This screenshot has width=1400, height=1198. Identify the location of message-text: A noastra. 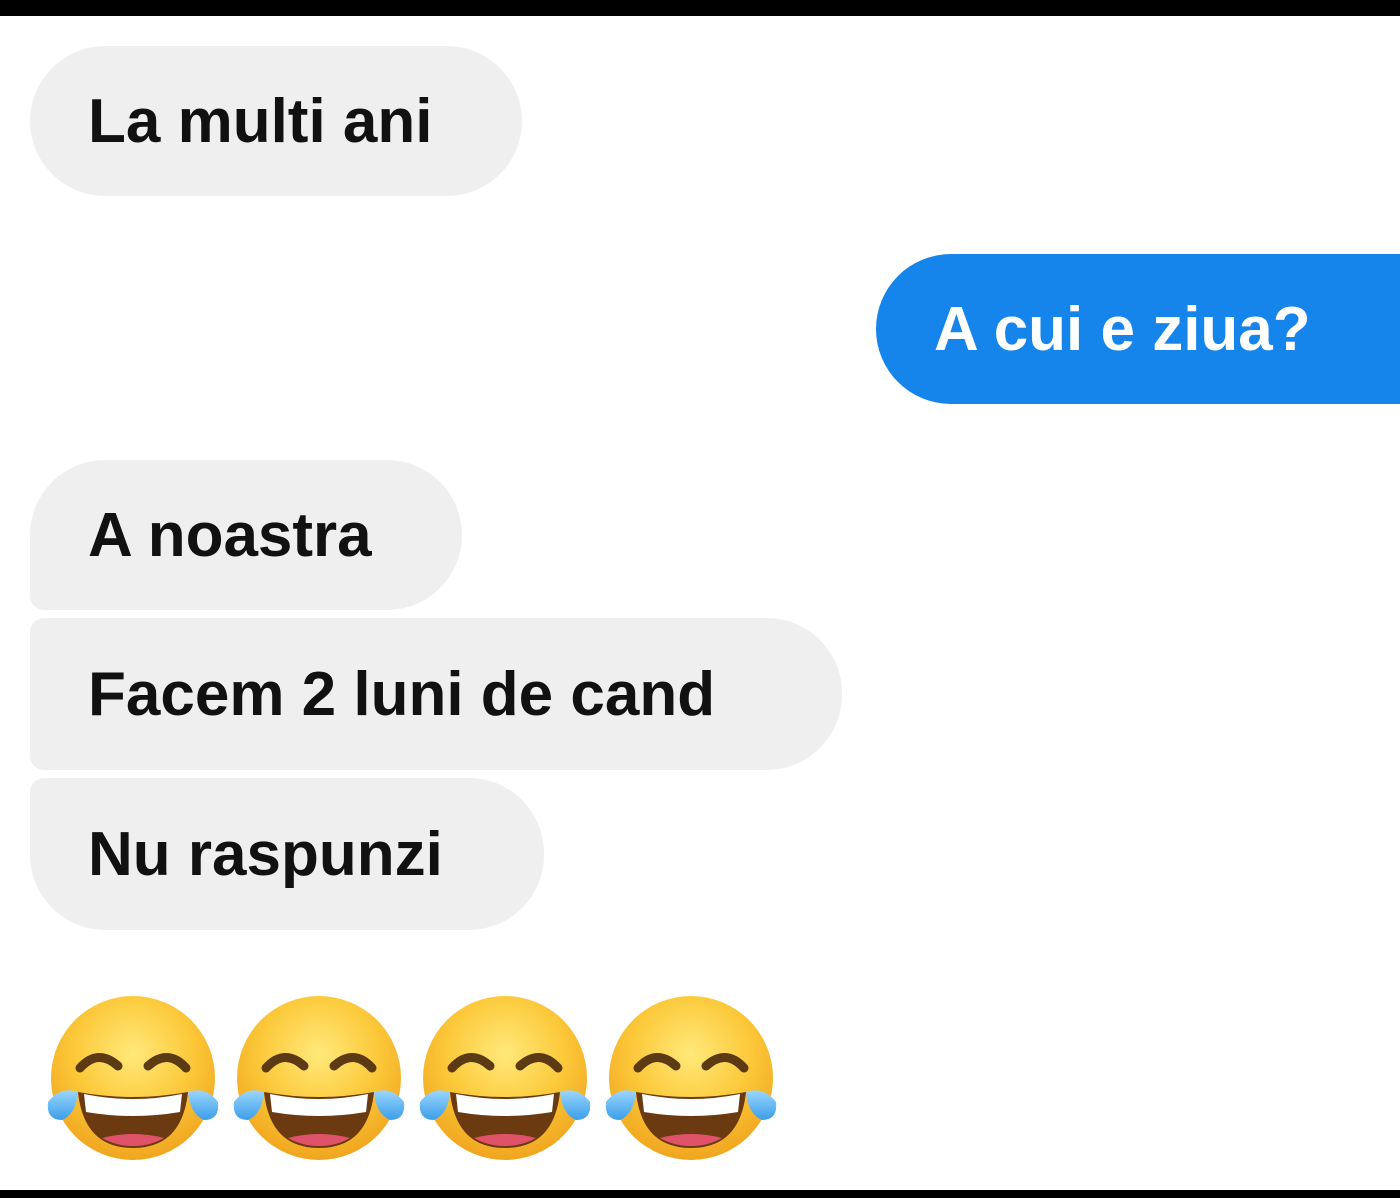
(230, 535).